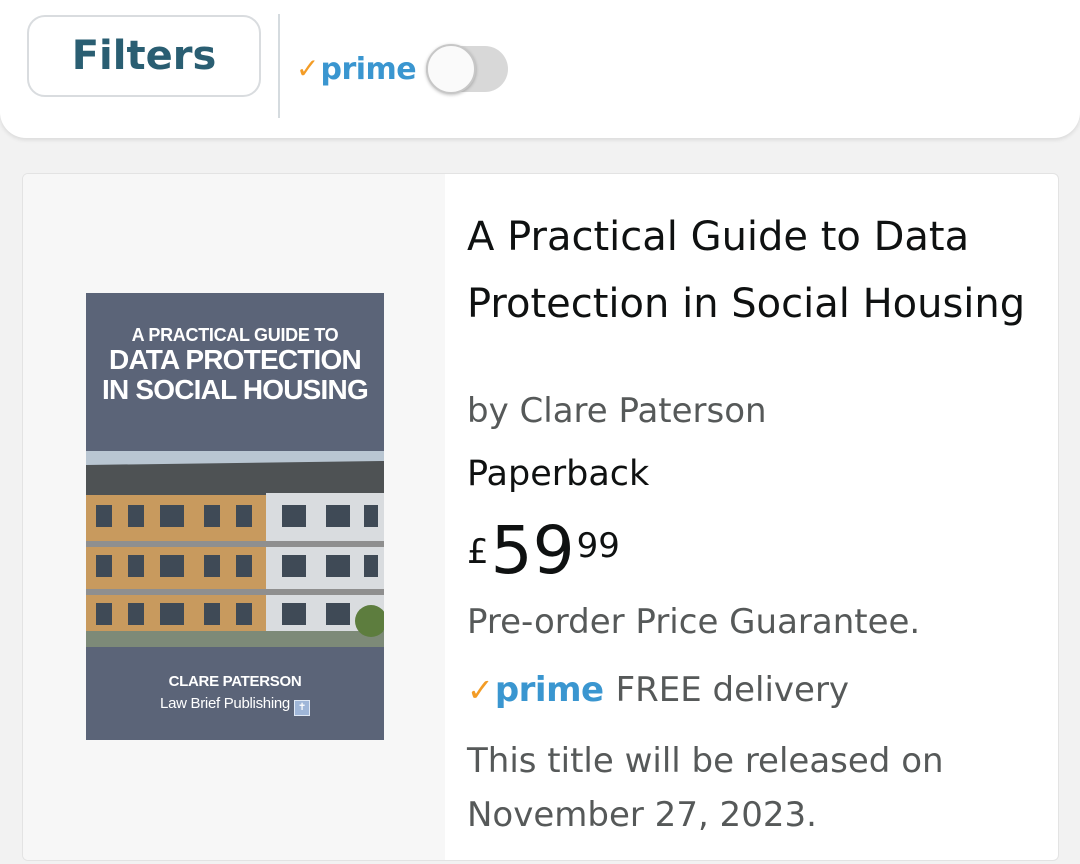 The width and height of the screenshot is (1080, 864). I want to click on price-fraction: 99, so click(598, 546).